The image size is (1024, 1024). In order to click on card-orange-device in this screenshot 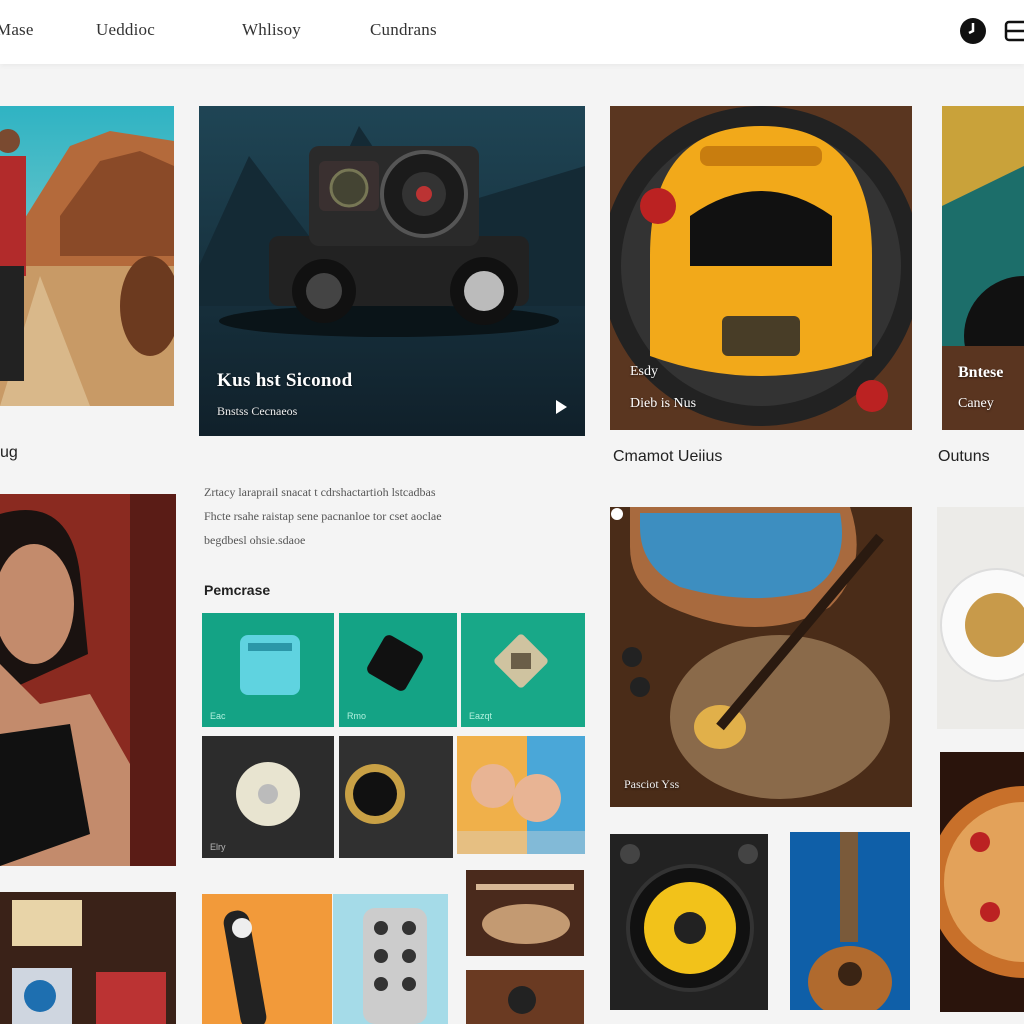, I will do `click(267, 959)`.